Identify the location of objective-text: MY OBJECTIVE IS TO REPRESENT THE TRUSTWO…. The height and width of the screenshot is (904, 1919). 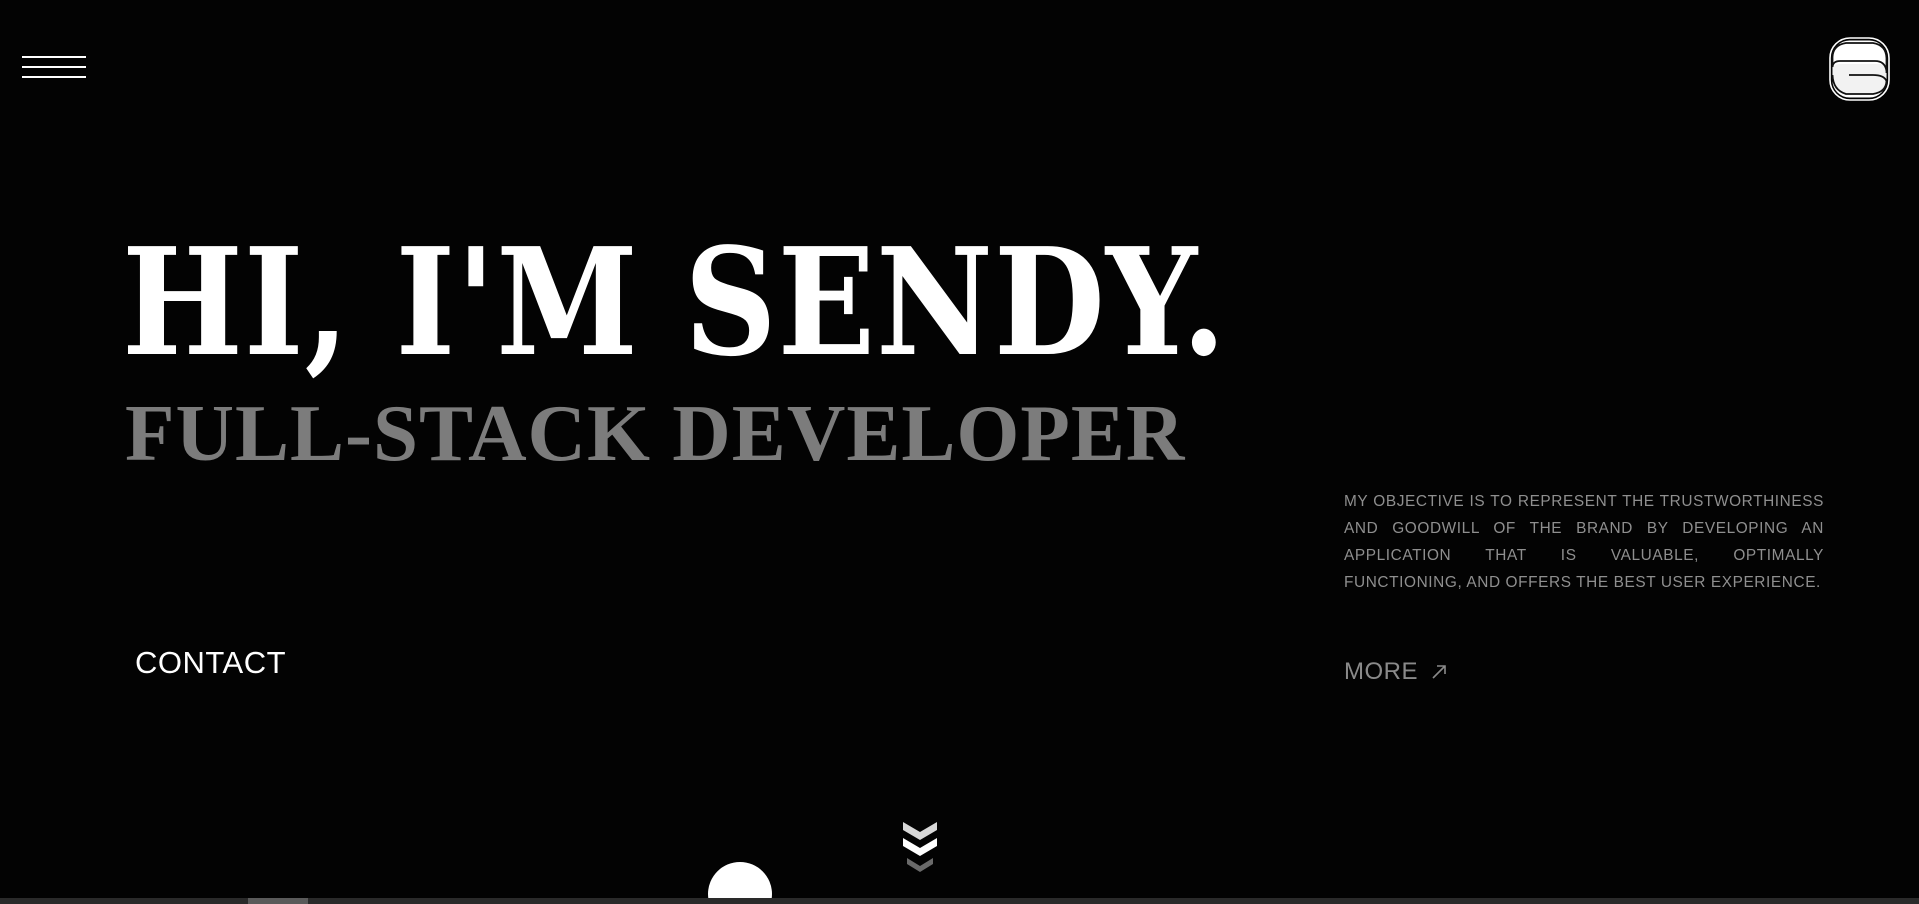
(1584, 542).